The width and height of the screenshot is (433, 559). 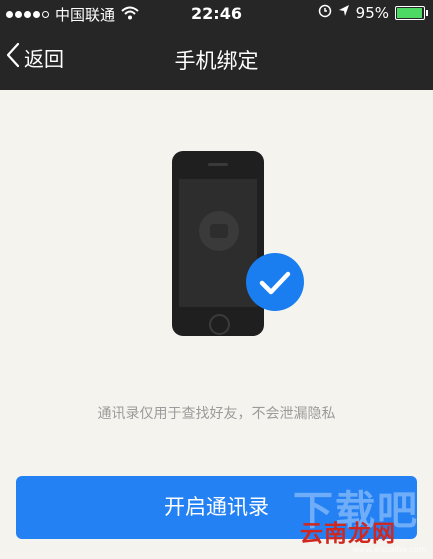 I want to click on alarm-icon, so click(x=325, y=13).